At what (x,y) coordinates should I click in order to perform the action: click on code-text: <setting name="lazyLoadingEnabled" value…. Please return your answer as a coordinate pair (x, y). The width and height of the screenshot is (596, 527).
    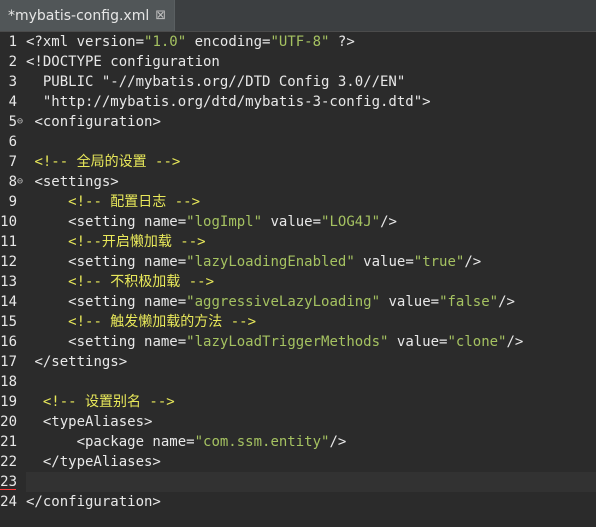
    Looking at the image, I should click on (253, 262).